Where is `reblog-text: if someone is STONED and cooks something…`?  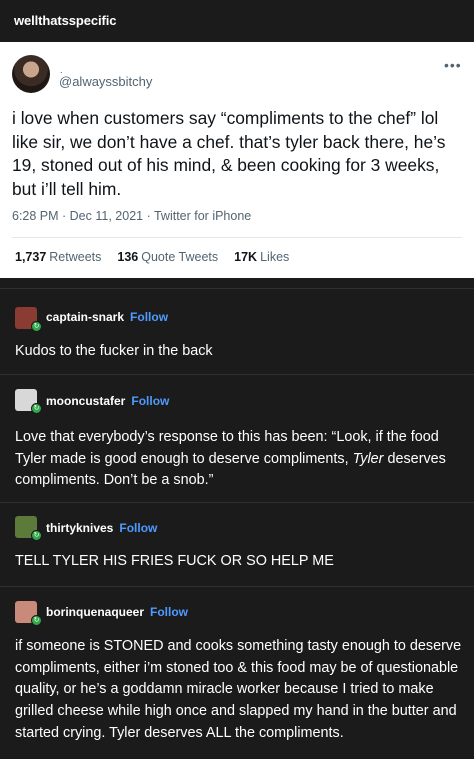 reblog-text: if someone is STONED and cooks something… is located at coordinates (238, 689).